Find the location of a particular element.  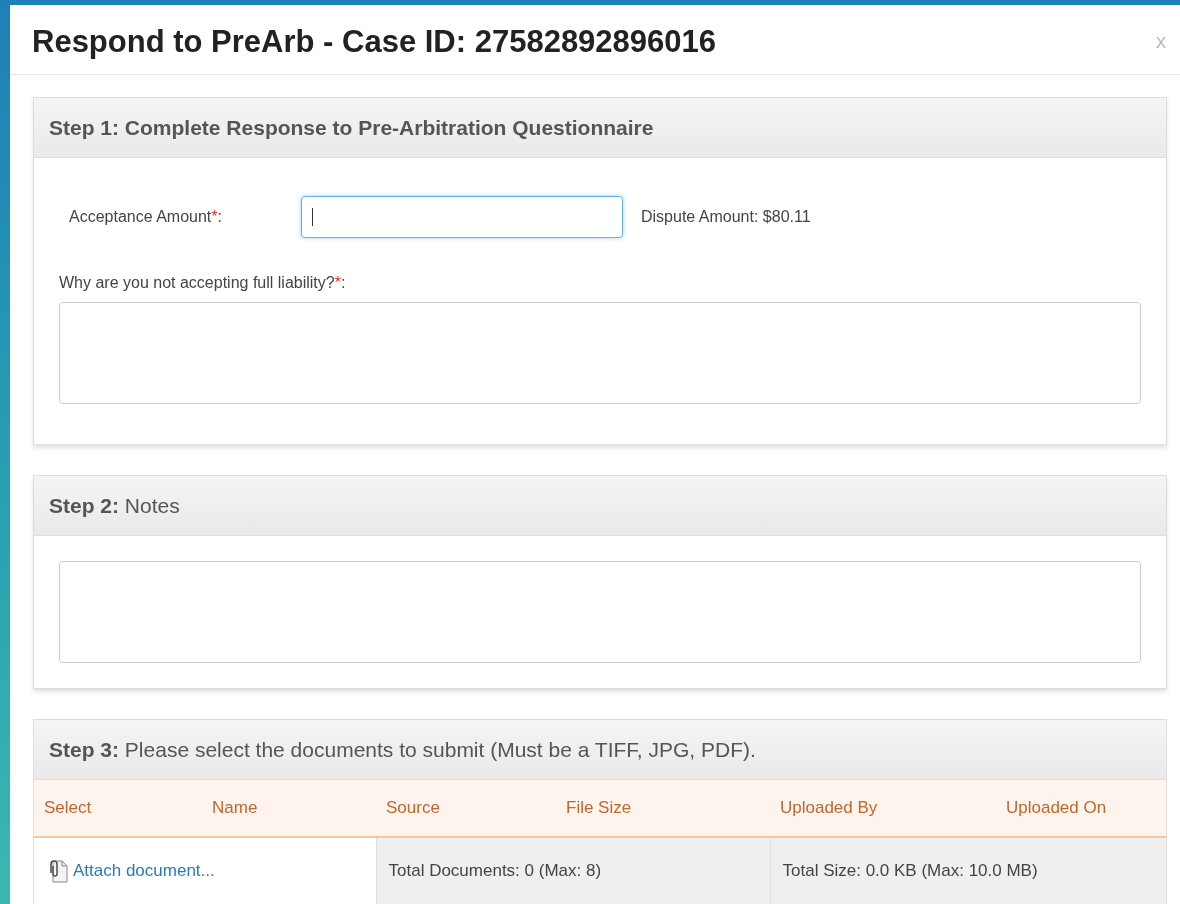

section-heading: Step 2: Notes is located at coordinates (114, 505).